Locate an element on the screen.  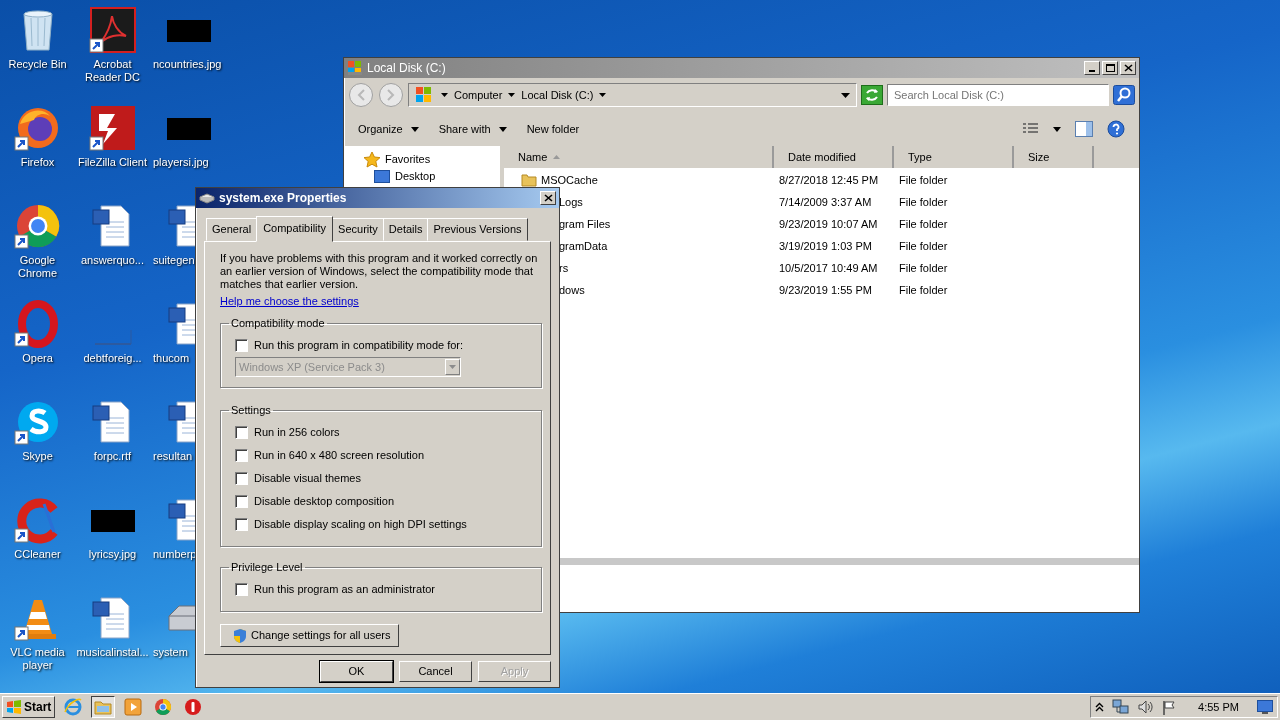
file-name: gramData is located at coordinates (583, 246).